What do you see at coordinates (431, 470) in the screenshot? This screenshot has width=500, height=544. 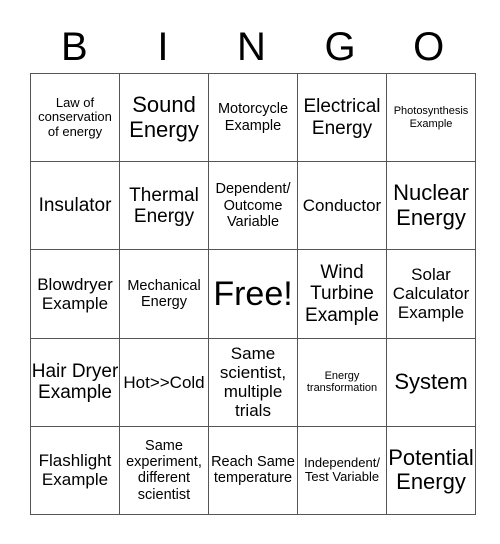 I see `bingo-cell: Potential Energy` at bounding box center [431, 470].